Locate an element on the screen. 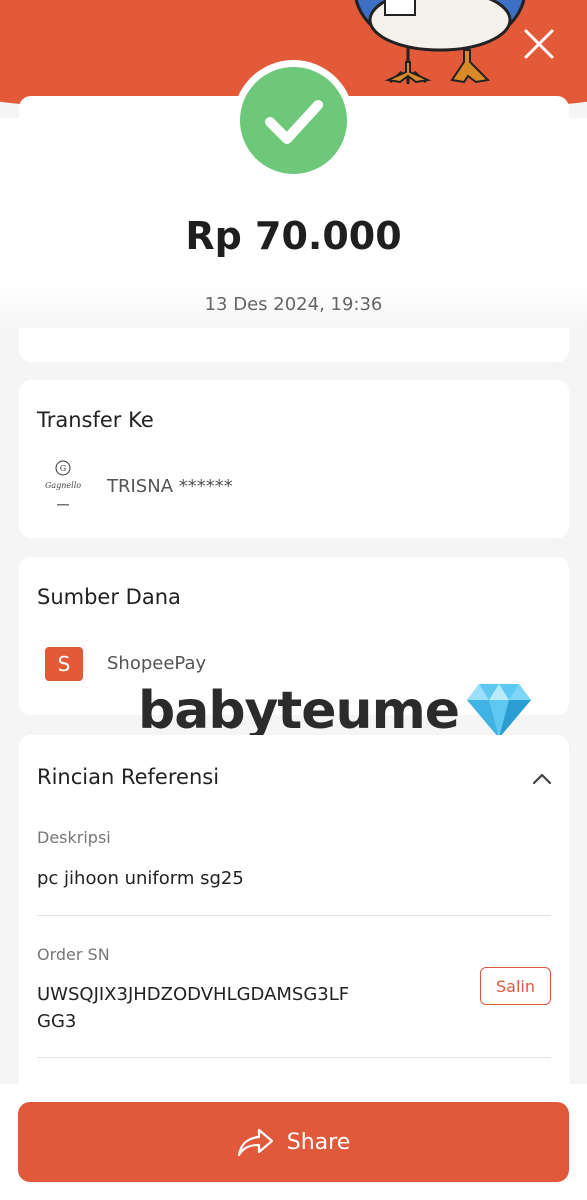  success-check-icon is located at coordinates (293, 120).